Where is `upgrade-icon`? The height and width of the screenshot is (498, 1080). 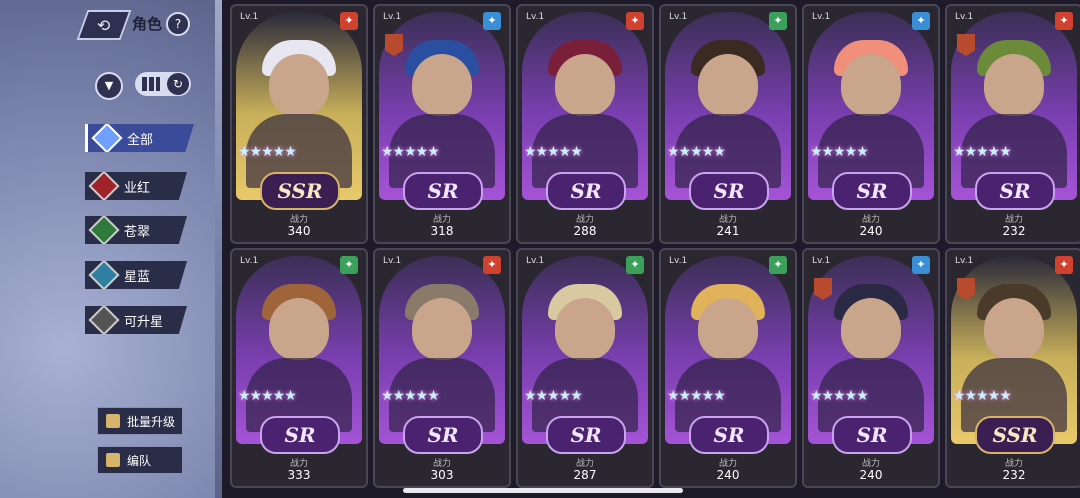 upgrade-icon is located at coordinates (113, 421).